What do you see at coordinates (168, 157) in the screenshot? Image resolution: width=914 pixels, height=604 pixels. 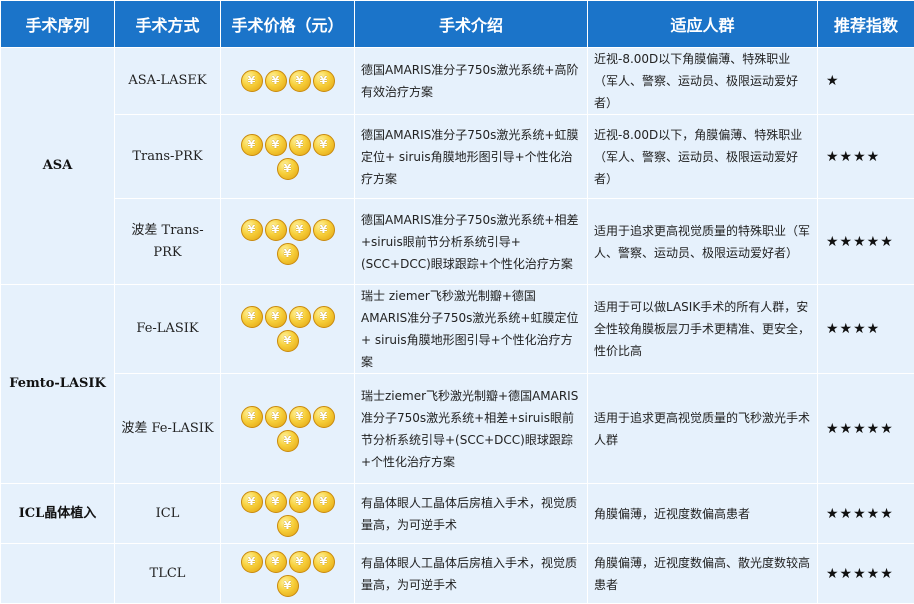 I see `method-cell: Trans-PRK` at bounding box center [168, 157].